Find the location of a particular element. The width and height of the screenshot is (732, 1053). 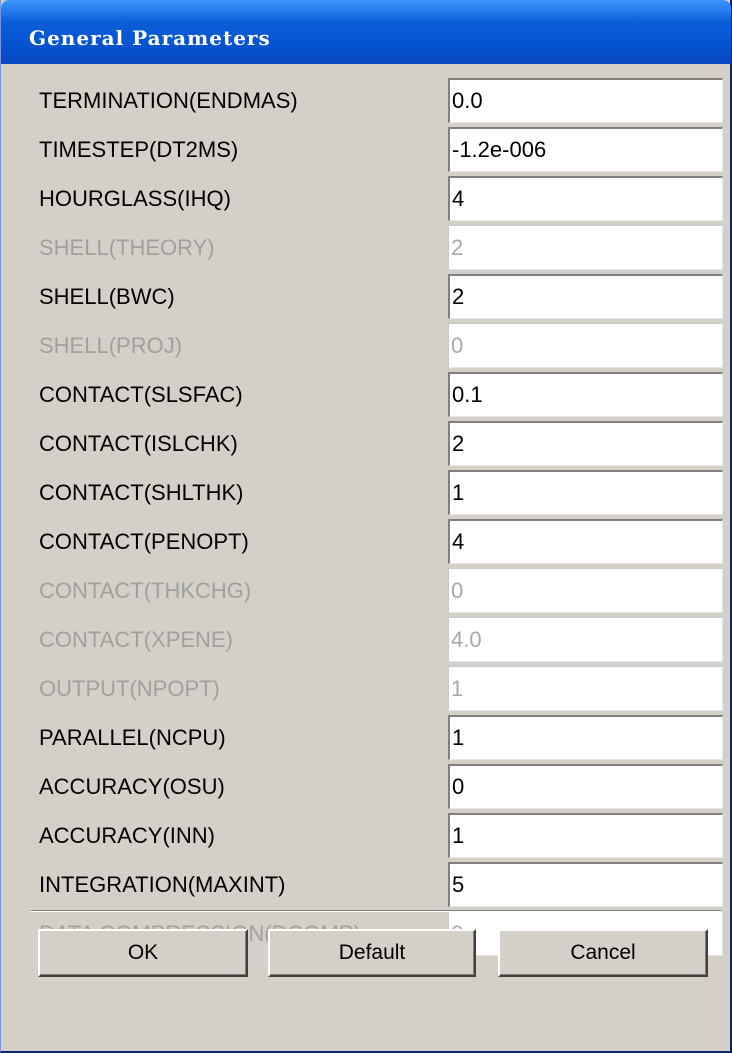

param-label: INTEGRATION(MAXINT) is located at coordinates (162, 884).